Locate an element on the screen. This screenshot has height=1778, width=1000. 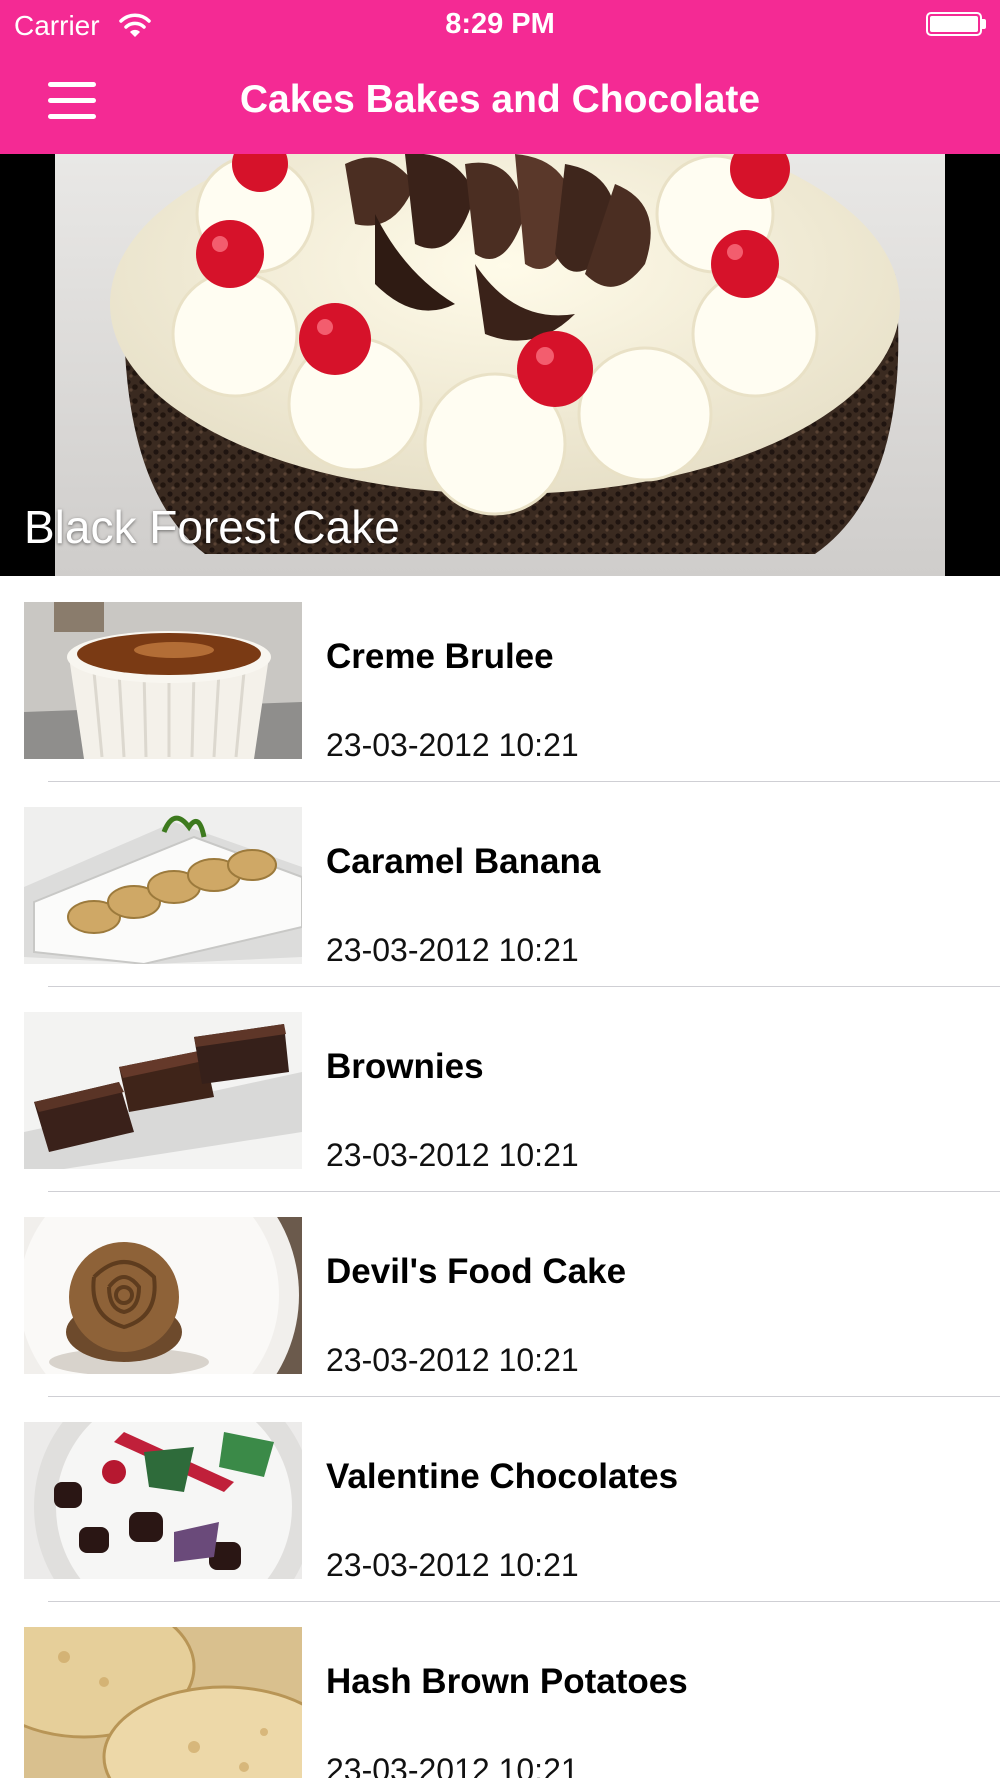
recipe-title: Caramel Banana is located at coordinates (463, 861).